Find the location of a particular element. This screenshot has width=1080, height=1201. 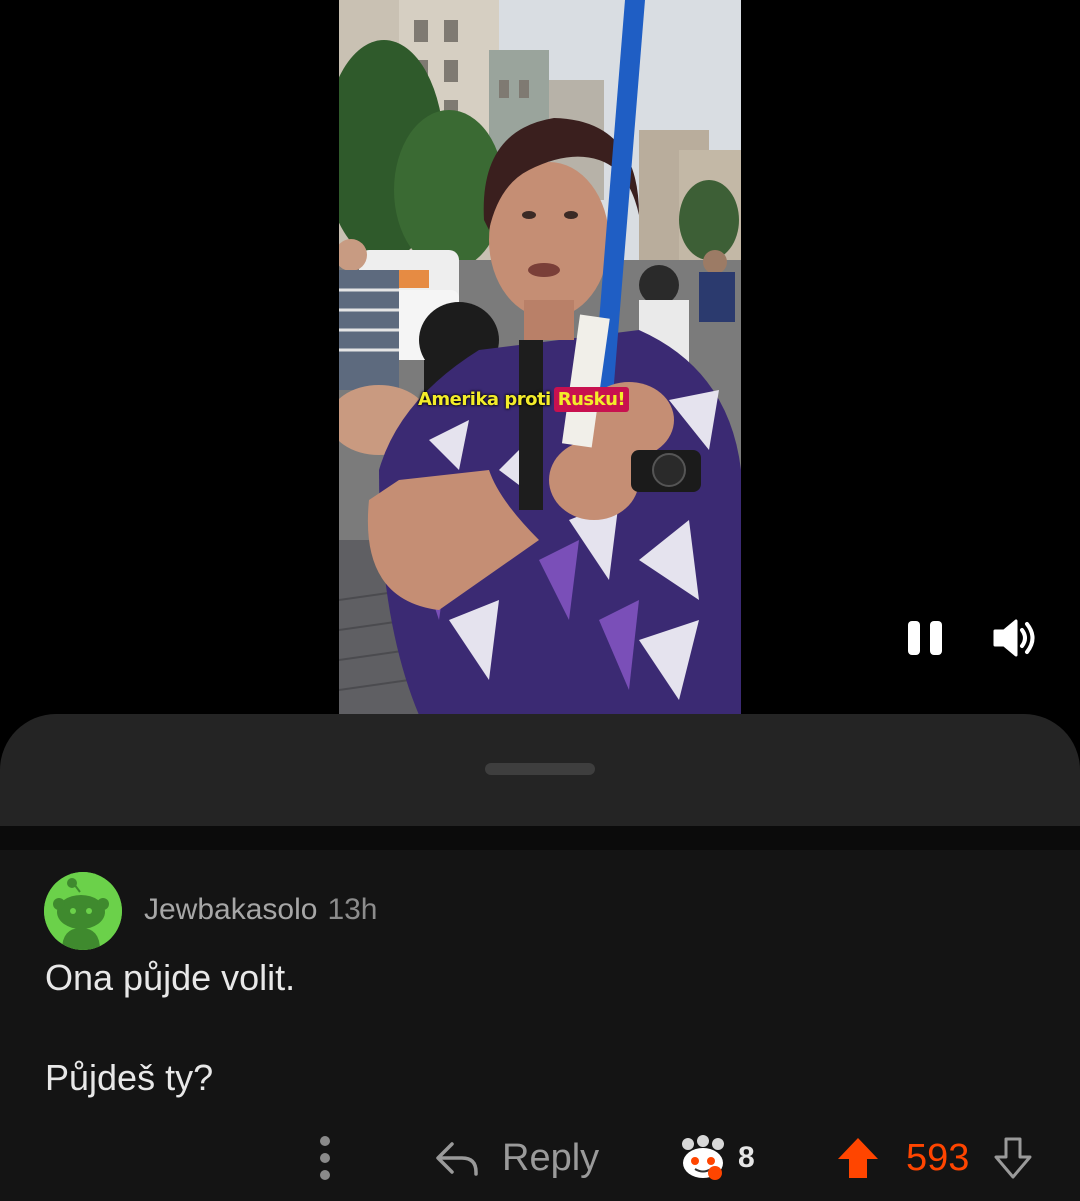

more-options-button is located at coordinates (325, 1158).